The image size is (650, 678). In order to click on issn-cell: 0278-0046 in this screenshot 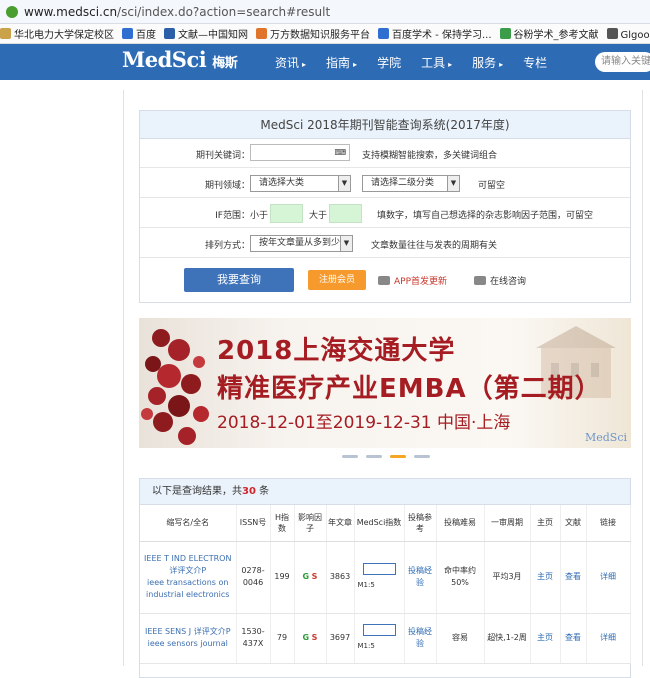, I will do `click(253, 577)`.